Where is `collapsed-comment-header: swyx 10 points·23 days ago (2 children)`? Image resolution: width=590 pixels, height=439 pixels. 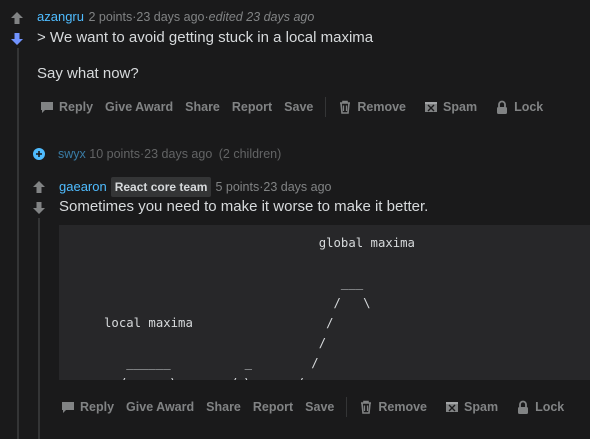 collapsed-comment-header: swyx 10 points·23 days ago (2 children) is located at coordinates (169, 154).